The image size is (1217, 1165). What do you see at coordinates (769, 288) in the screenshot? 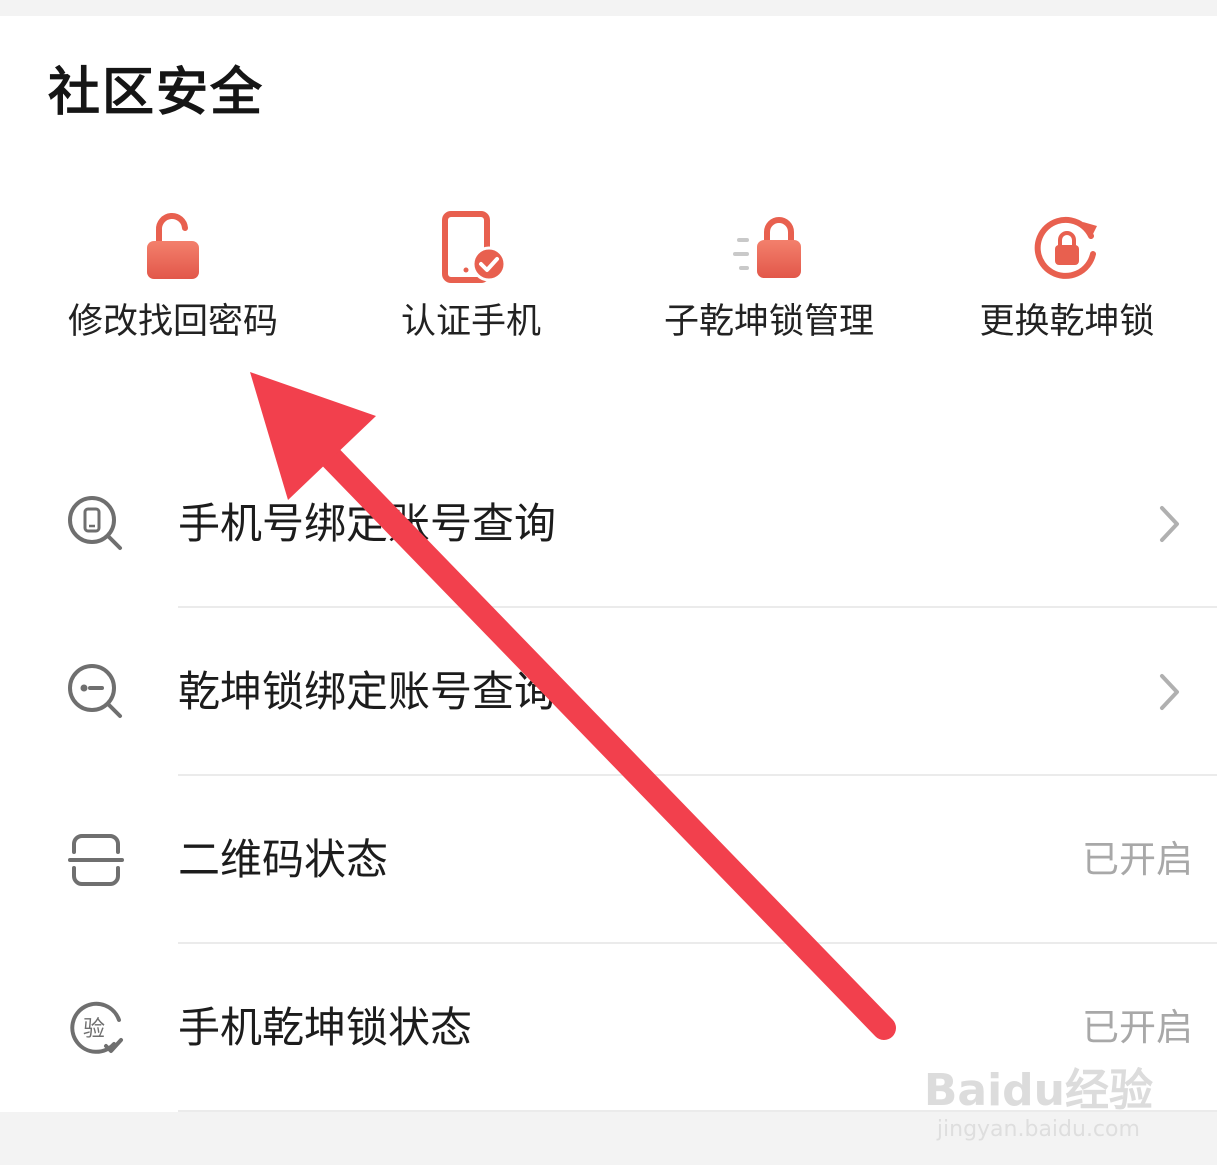
I see `quick-action-sub-lock-management: 子乾坤锁管理` at bounding box center [769, 288].